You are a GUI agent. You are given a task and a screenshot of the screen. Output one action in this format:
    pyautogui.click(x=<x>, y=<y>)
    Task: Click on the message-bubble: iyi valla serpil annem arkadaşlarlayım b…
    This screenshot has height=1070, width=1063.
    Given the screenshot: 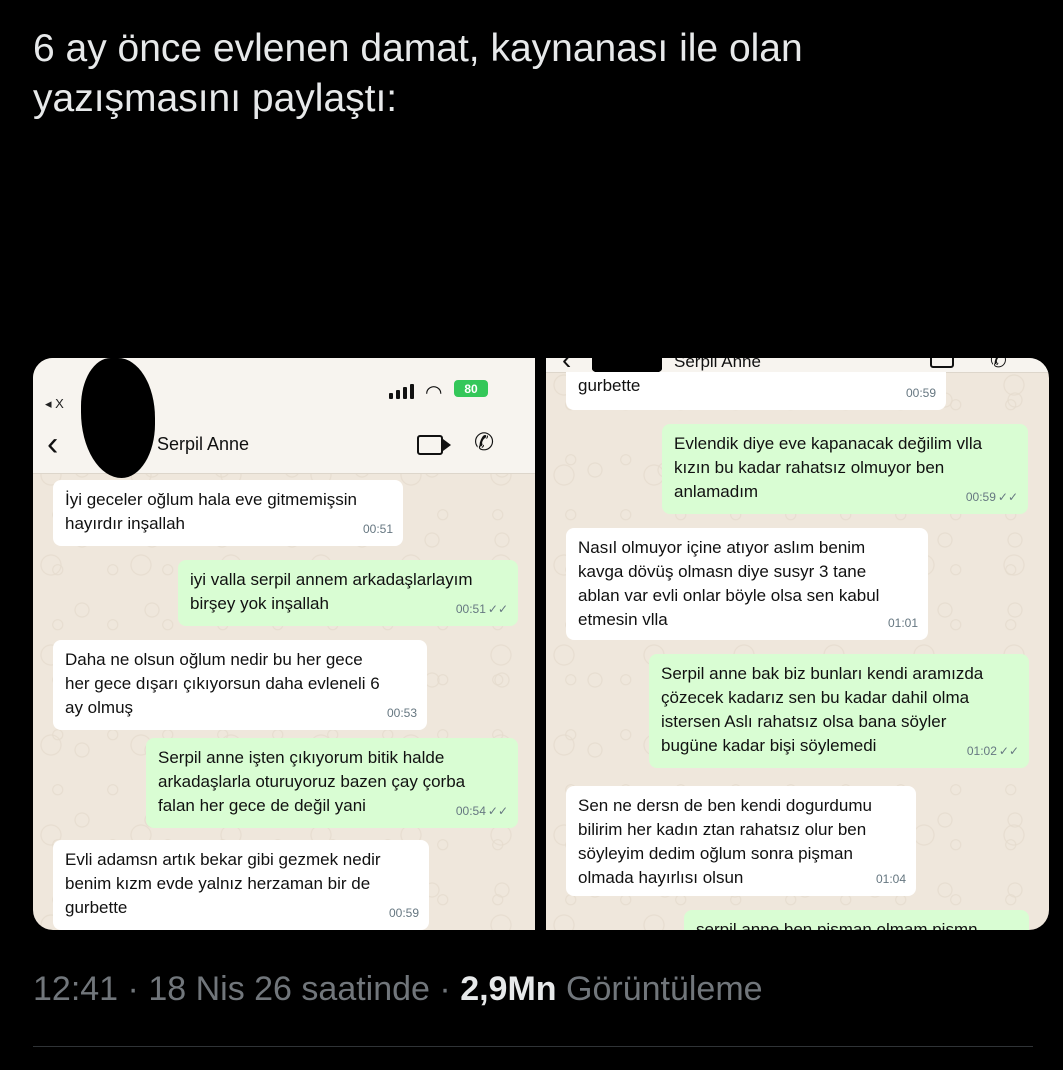 What is the action you would take?
    pyautogui.click(x=348, y=593)
    